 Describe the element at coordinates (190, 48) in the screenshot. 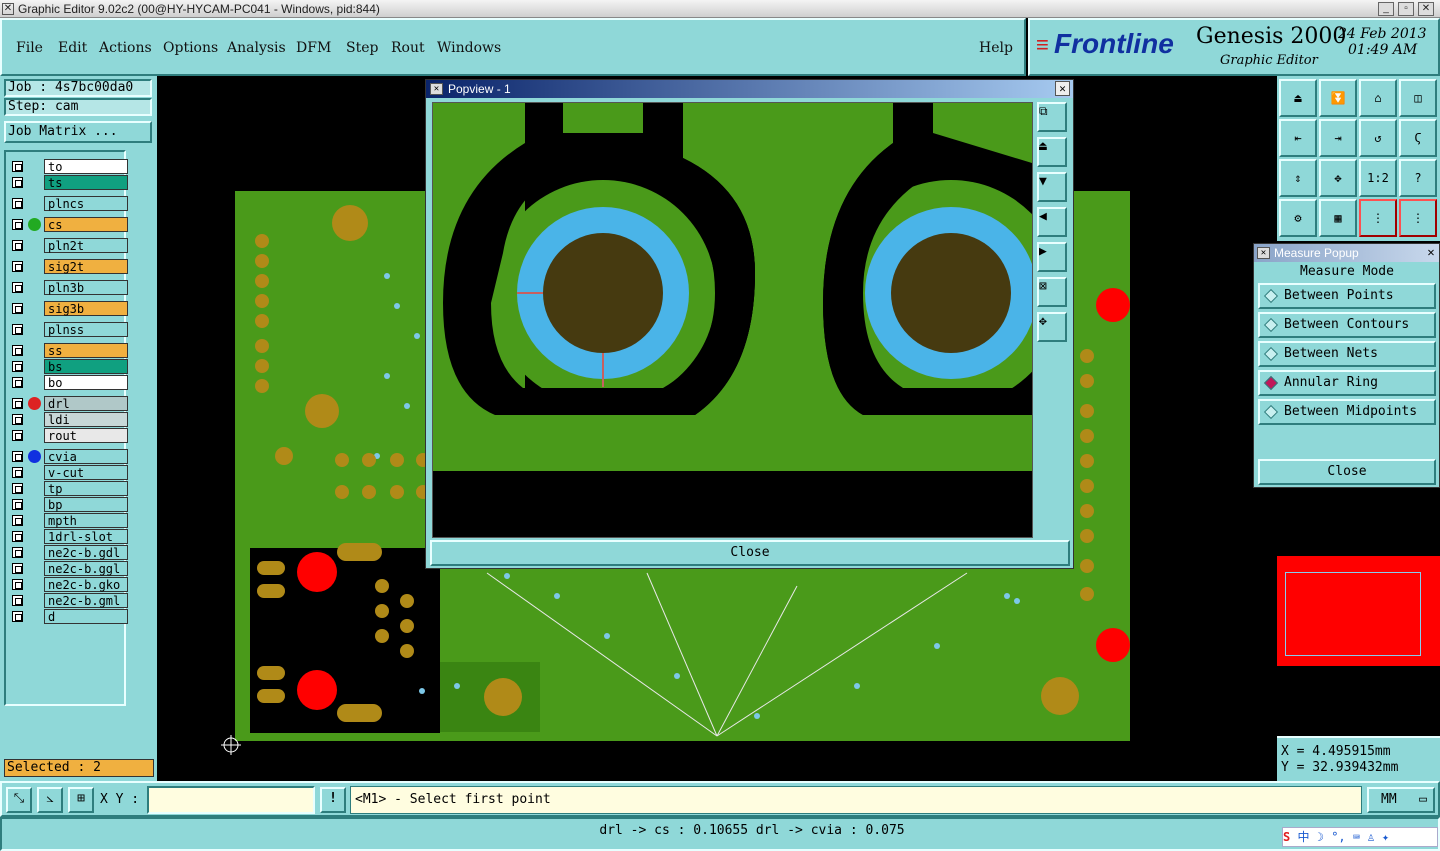

I see `menu-options: Options` at that location.